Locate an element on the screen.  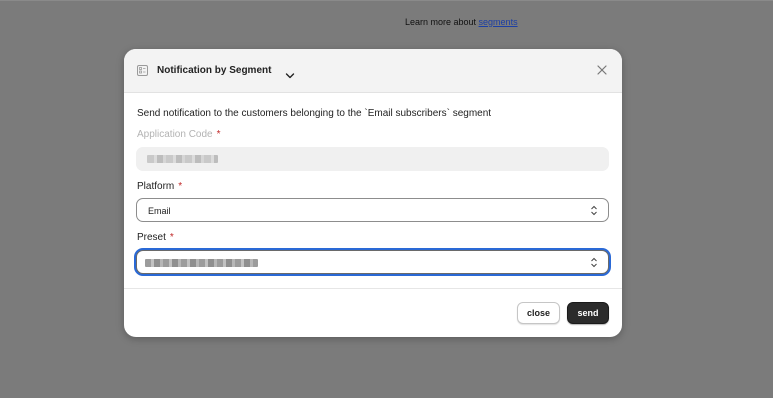
platform-label-text: Platform is located at coordinates (156, 186).